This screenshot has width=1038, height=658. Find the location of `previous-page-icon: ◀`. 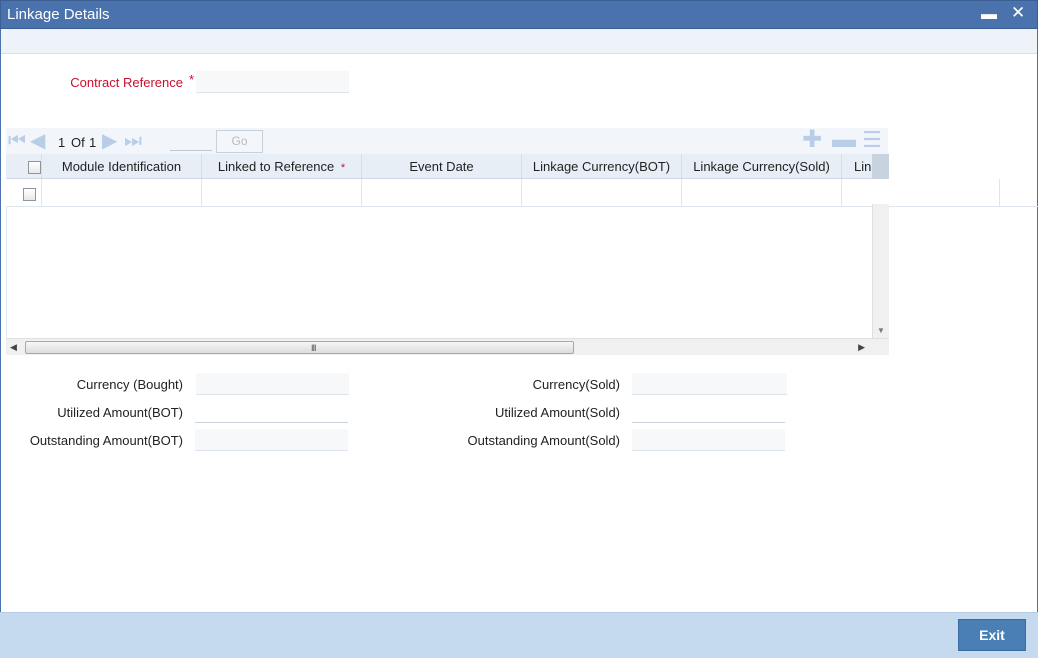

previous-page-icon: ◀ is located at coordinates (37, 141).